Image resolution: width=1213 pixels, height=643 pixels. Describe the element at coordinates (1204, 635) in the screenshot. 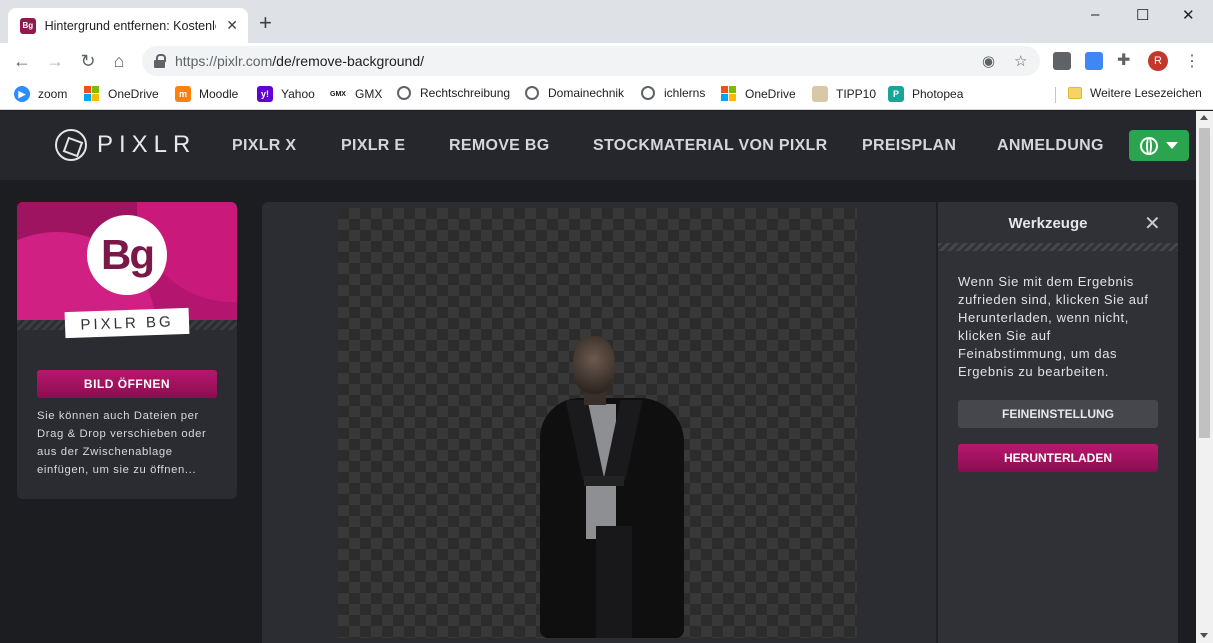

I see `scroll-down-icon` at that location.